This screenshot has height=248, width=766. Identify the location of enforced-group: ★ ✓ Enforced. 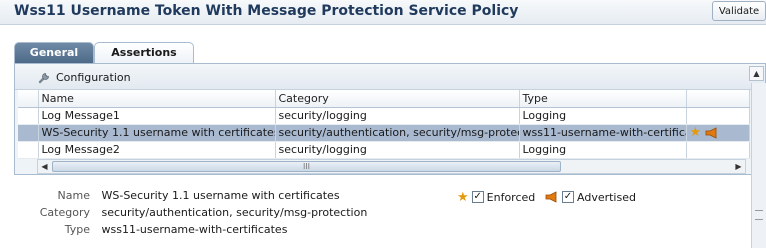
(496, 197).